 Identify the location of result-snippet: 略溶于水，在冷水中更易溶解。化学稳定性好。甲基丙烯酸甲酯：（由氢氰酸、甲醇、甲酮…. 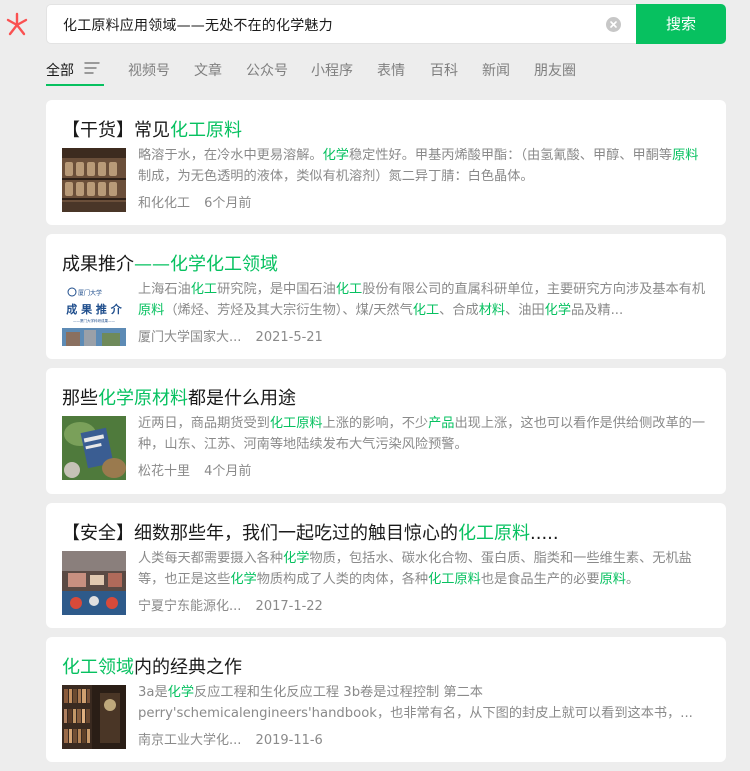
(423, 166).